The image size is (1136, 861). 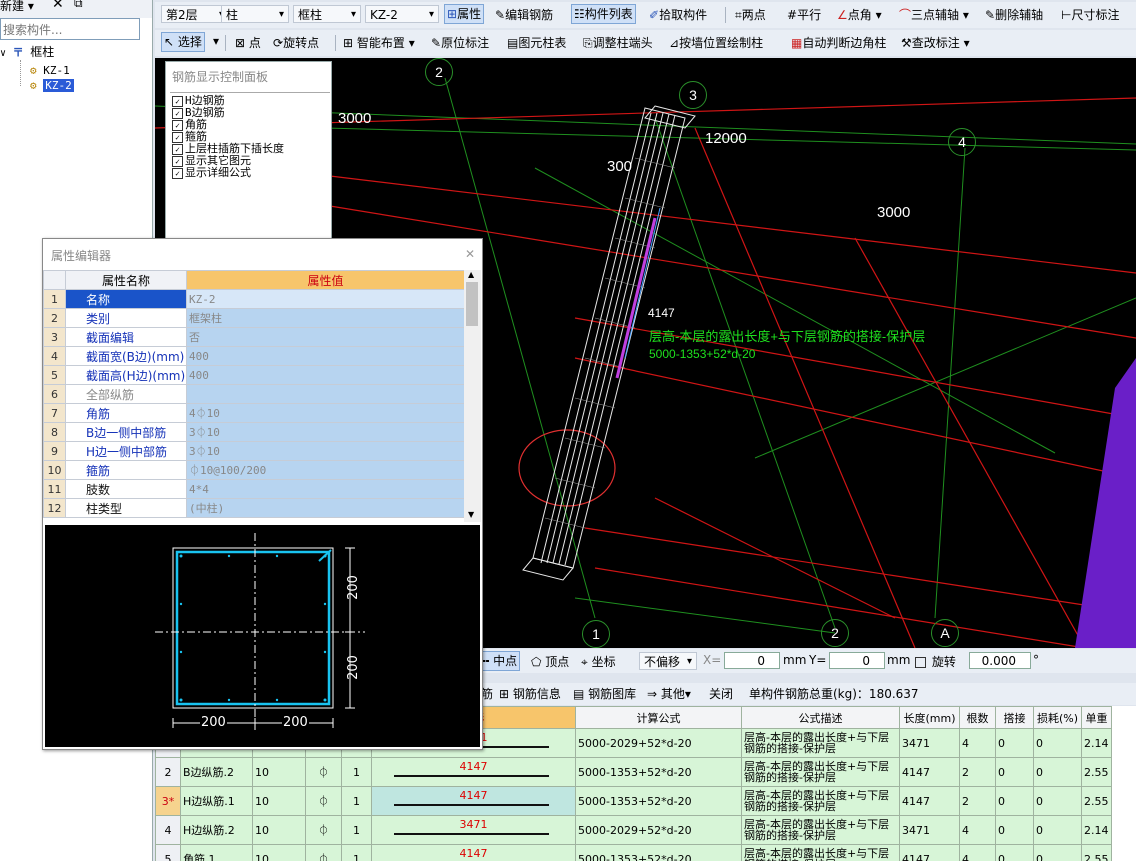 What do you see at coordinates (254, 413) in the screenshot?
I see `property-row: 7 角筋 4⏀10` at bounding box center [254, 413].